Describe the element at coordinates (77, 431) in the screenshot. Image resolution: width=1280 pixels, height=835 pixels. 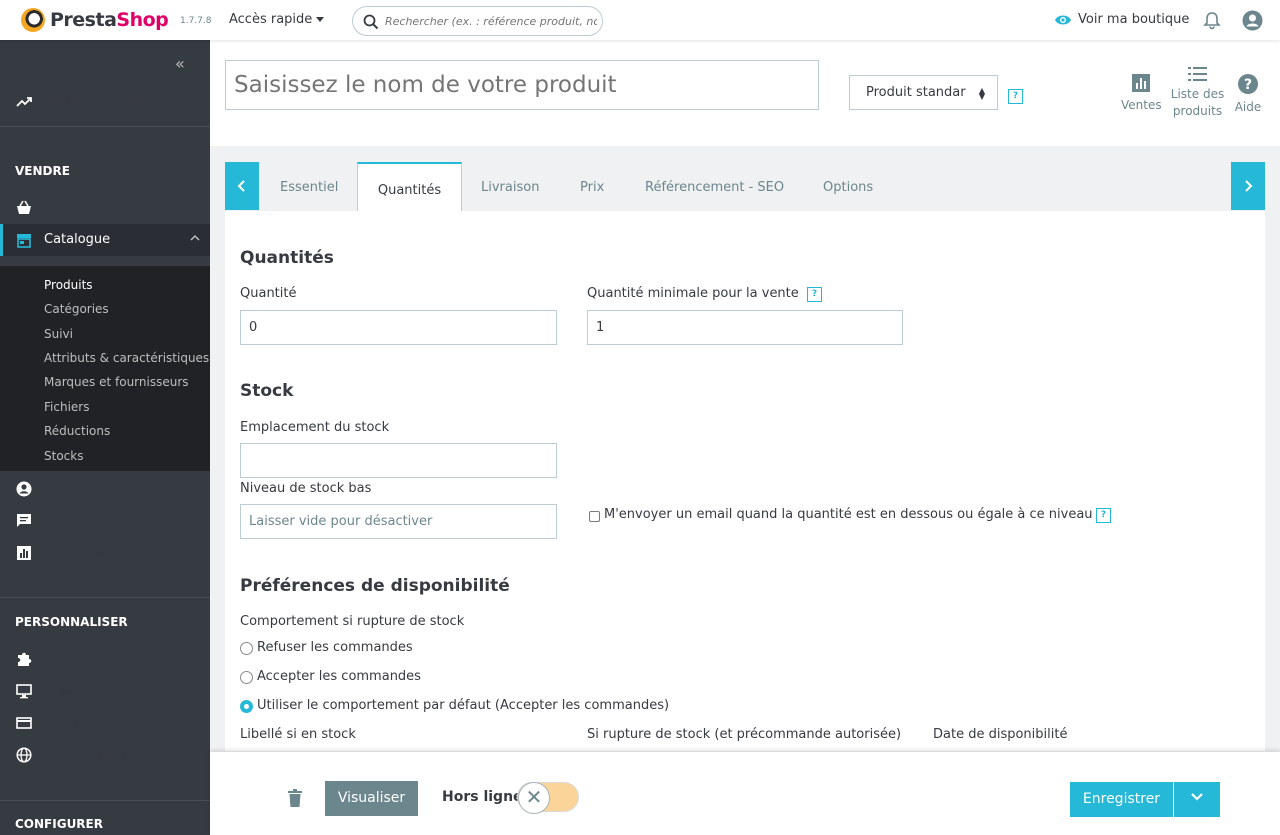
I see `submenu-item-discounts: Réductions` at that location.